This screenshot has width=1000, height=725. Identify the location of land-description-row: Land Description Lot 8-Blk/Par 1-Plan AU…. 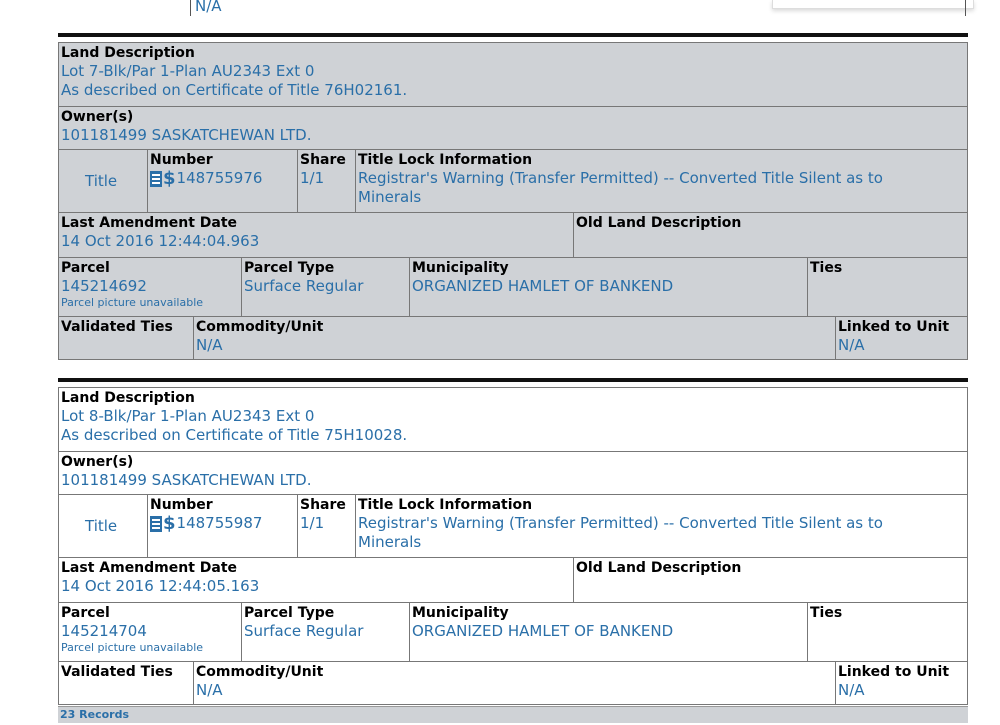
(513, 420).